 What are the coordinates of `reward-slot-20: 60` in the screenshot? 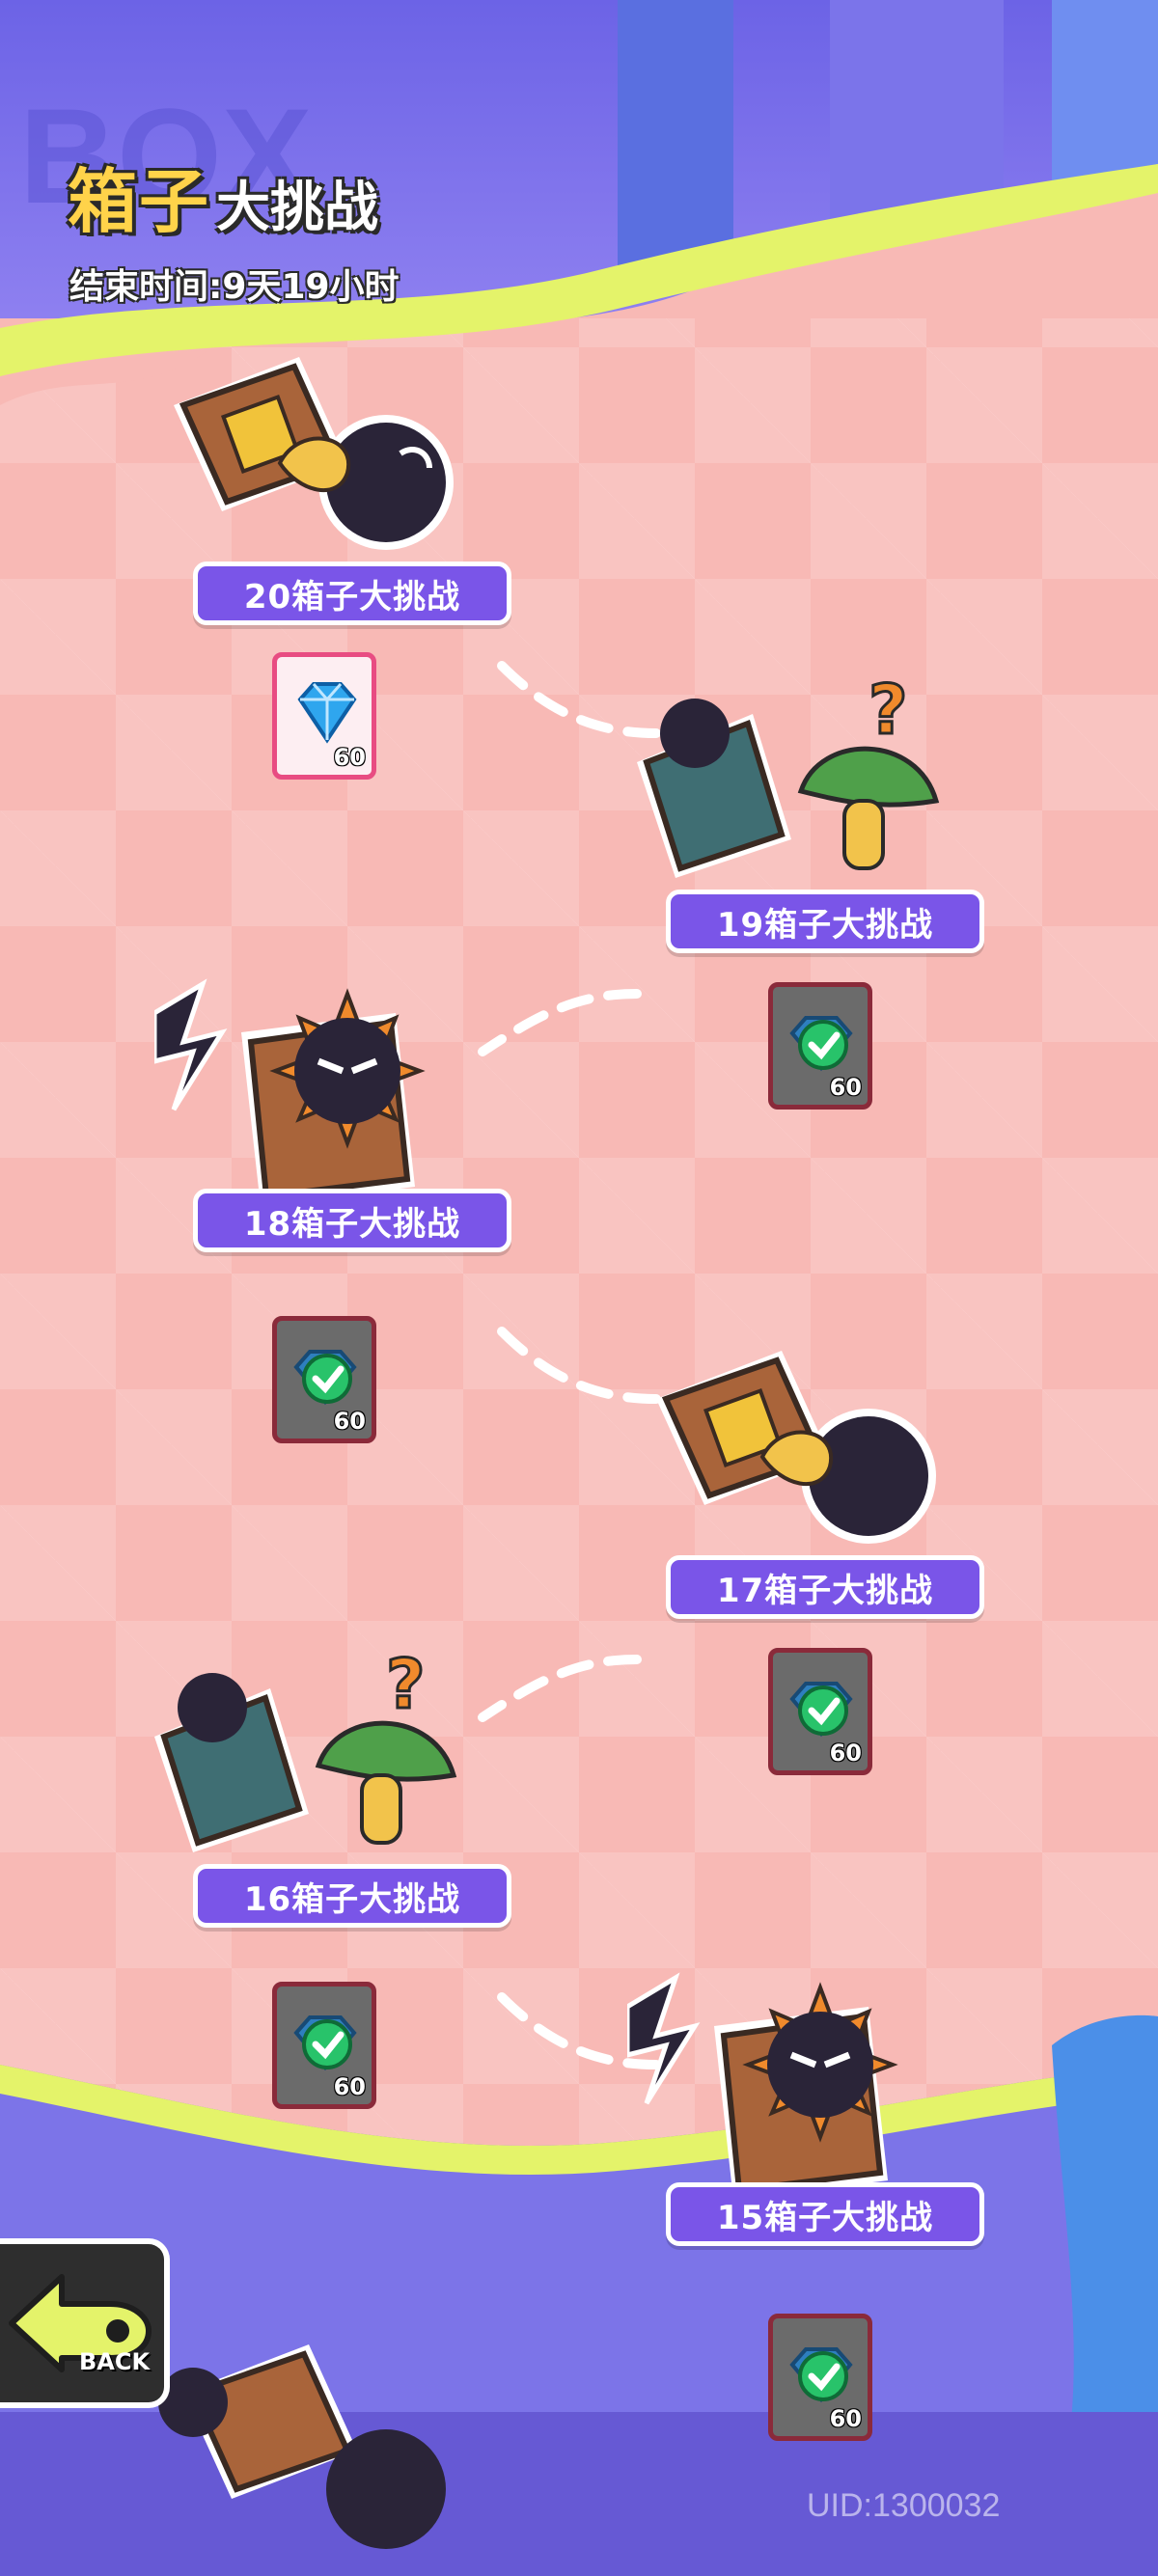 It's located at (324, 716).